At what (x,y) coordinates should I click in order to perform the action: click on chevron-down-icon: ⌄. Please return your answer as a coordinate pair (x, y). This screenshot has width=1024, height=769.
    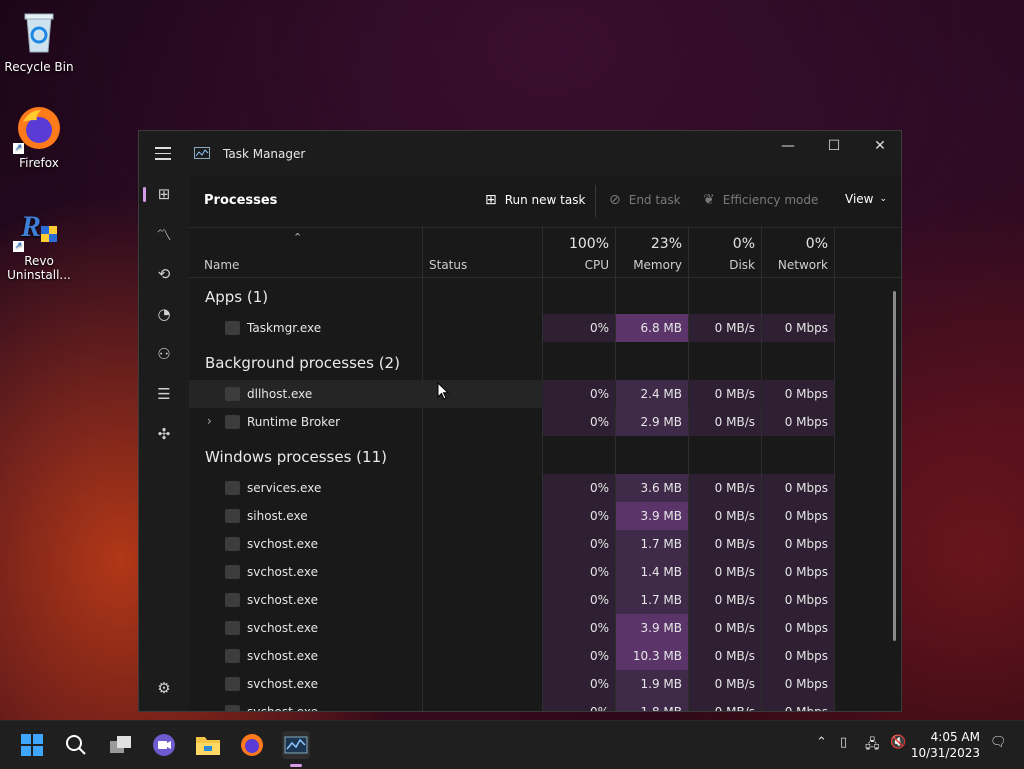
    Looking at the image, I should click on (883, 199).